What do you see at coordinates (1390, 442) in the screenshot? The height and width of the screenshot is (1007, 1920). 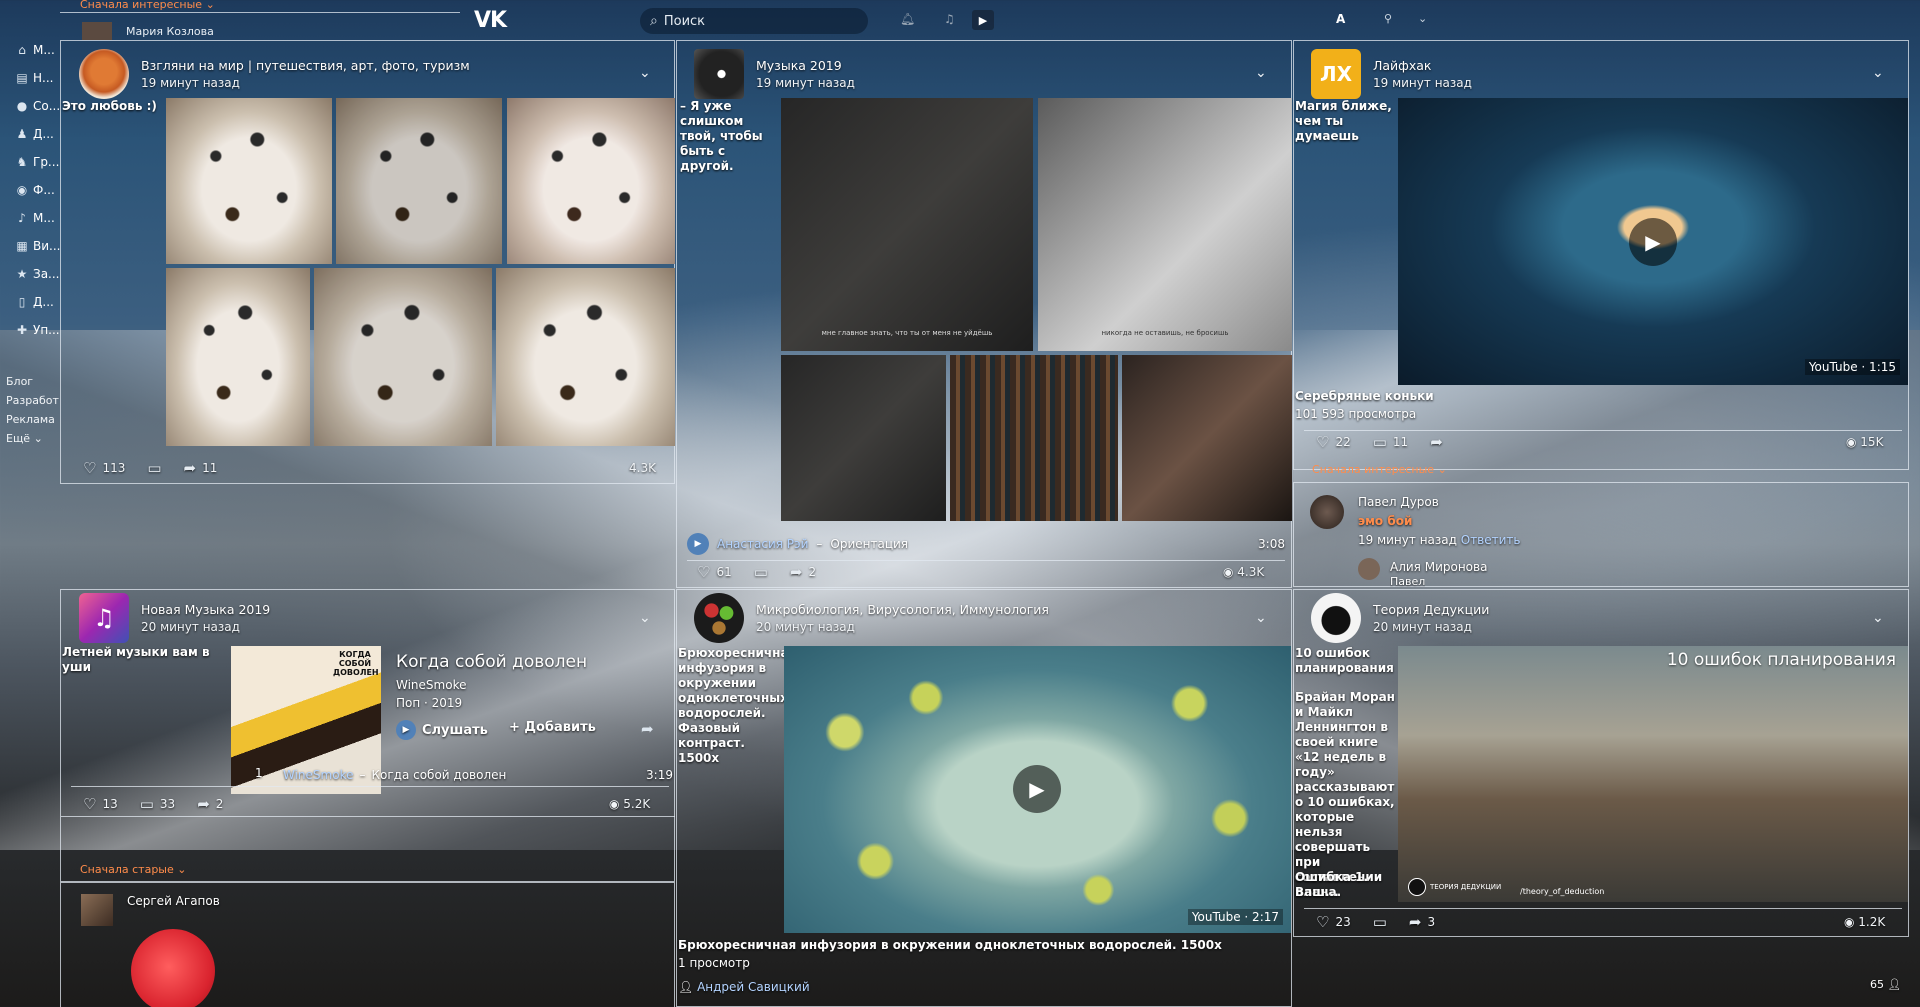 I see `comment-button: ▭ 11` at bounding box center [1390, 442].